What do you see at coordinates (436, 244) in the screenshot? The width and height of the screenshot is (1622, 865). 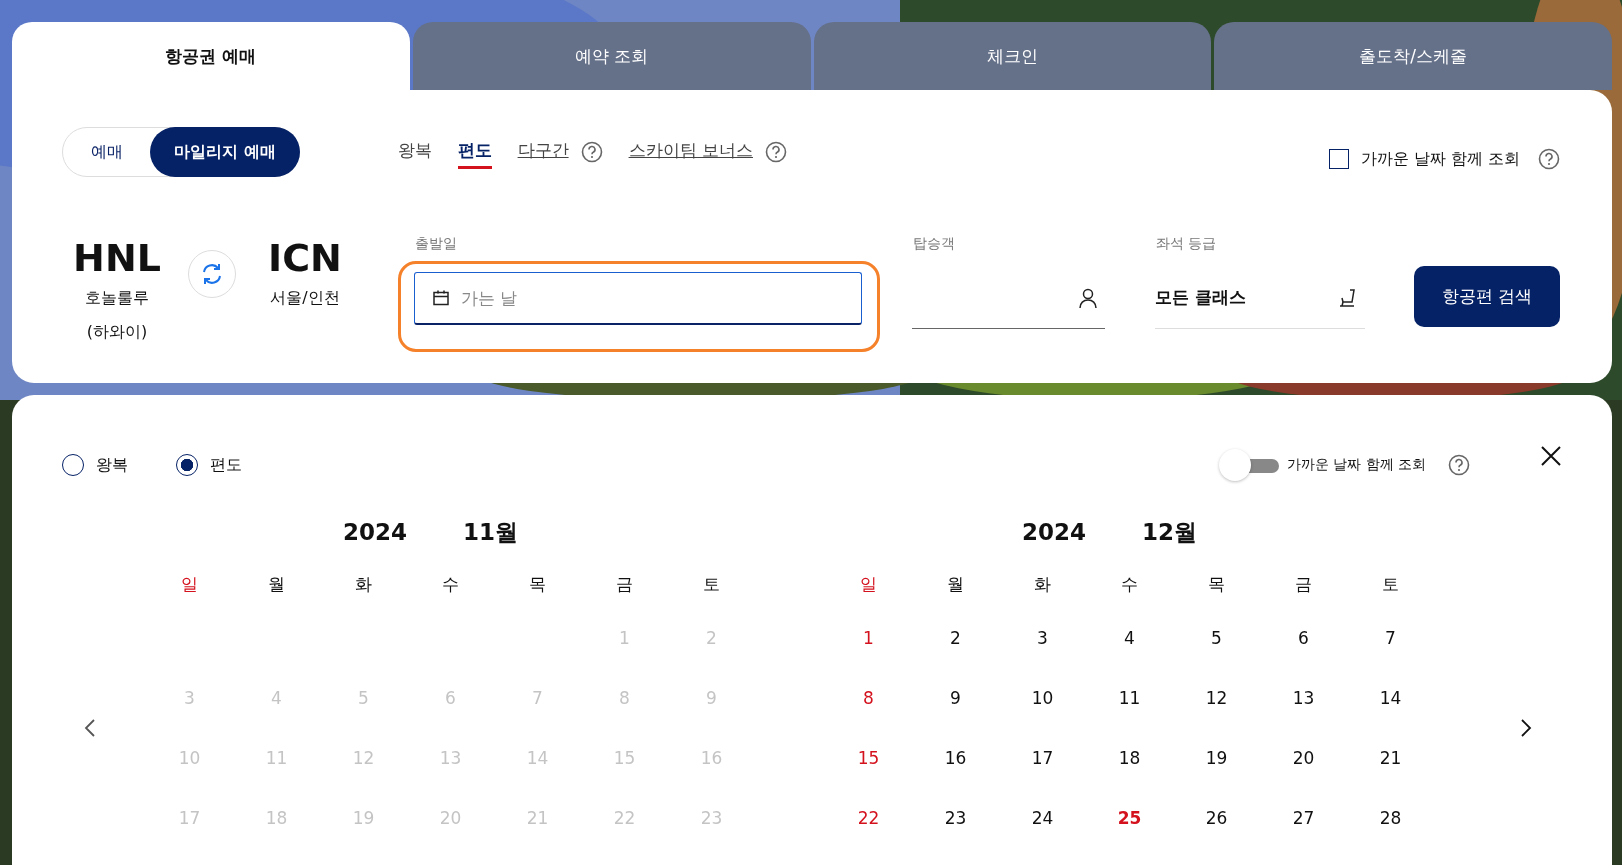 I see `field-label: 출발일` at bounding box center [436, 244].